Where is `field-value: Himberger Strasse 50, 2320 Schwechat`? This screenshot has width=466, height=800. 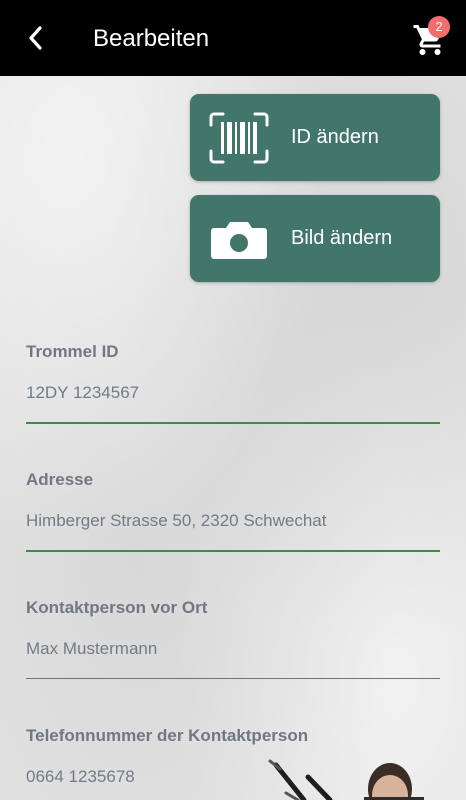 field-value: Himberger Strasse 50, 2320 Schwechat is located at coordinates (176, 521).